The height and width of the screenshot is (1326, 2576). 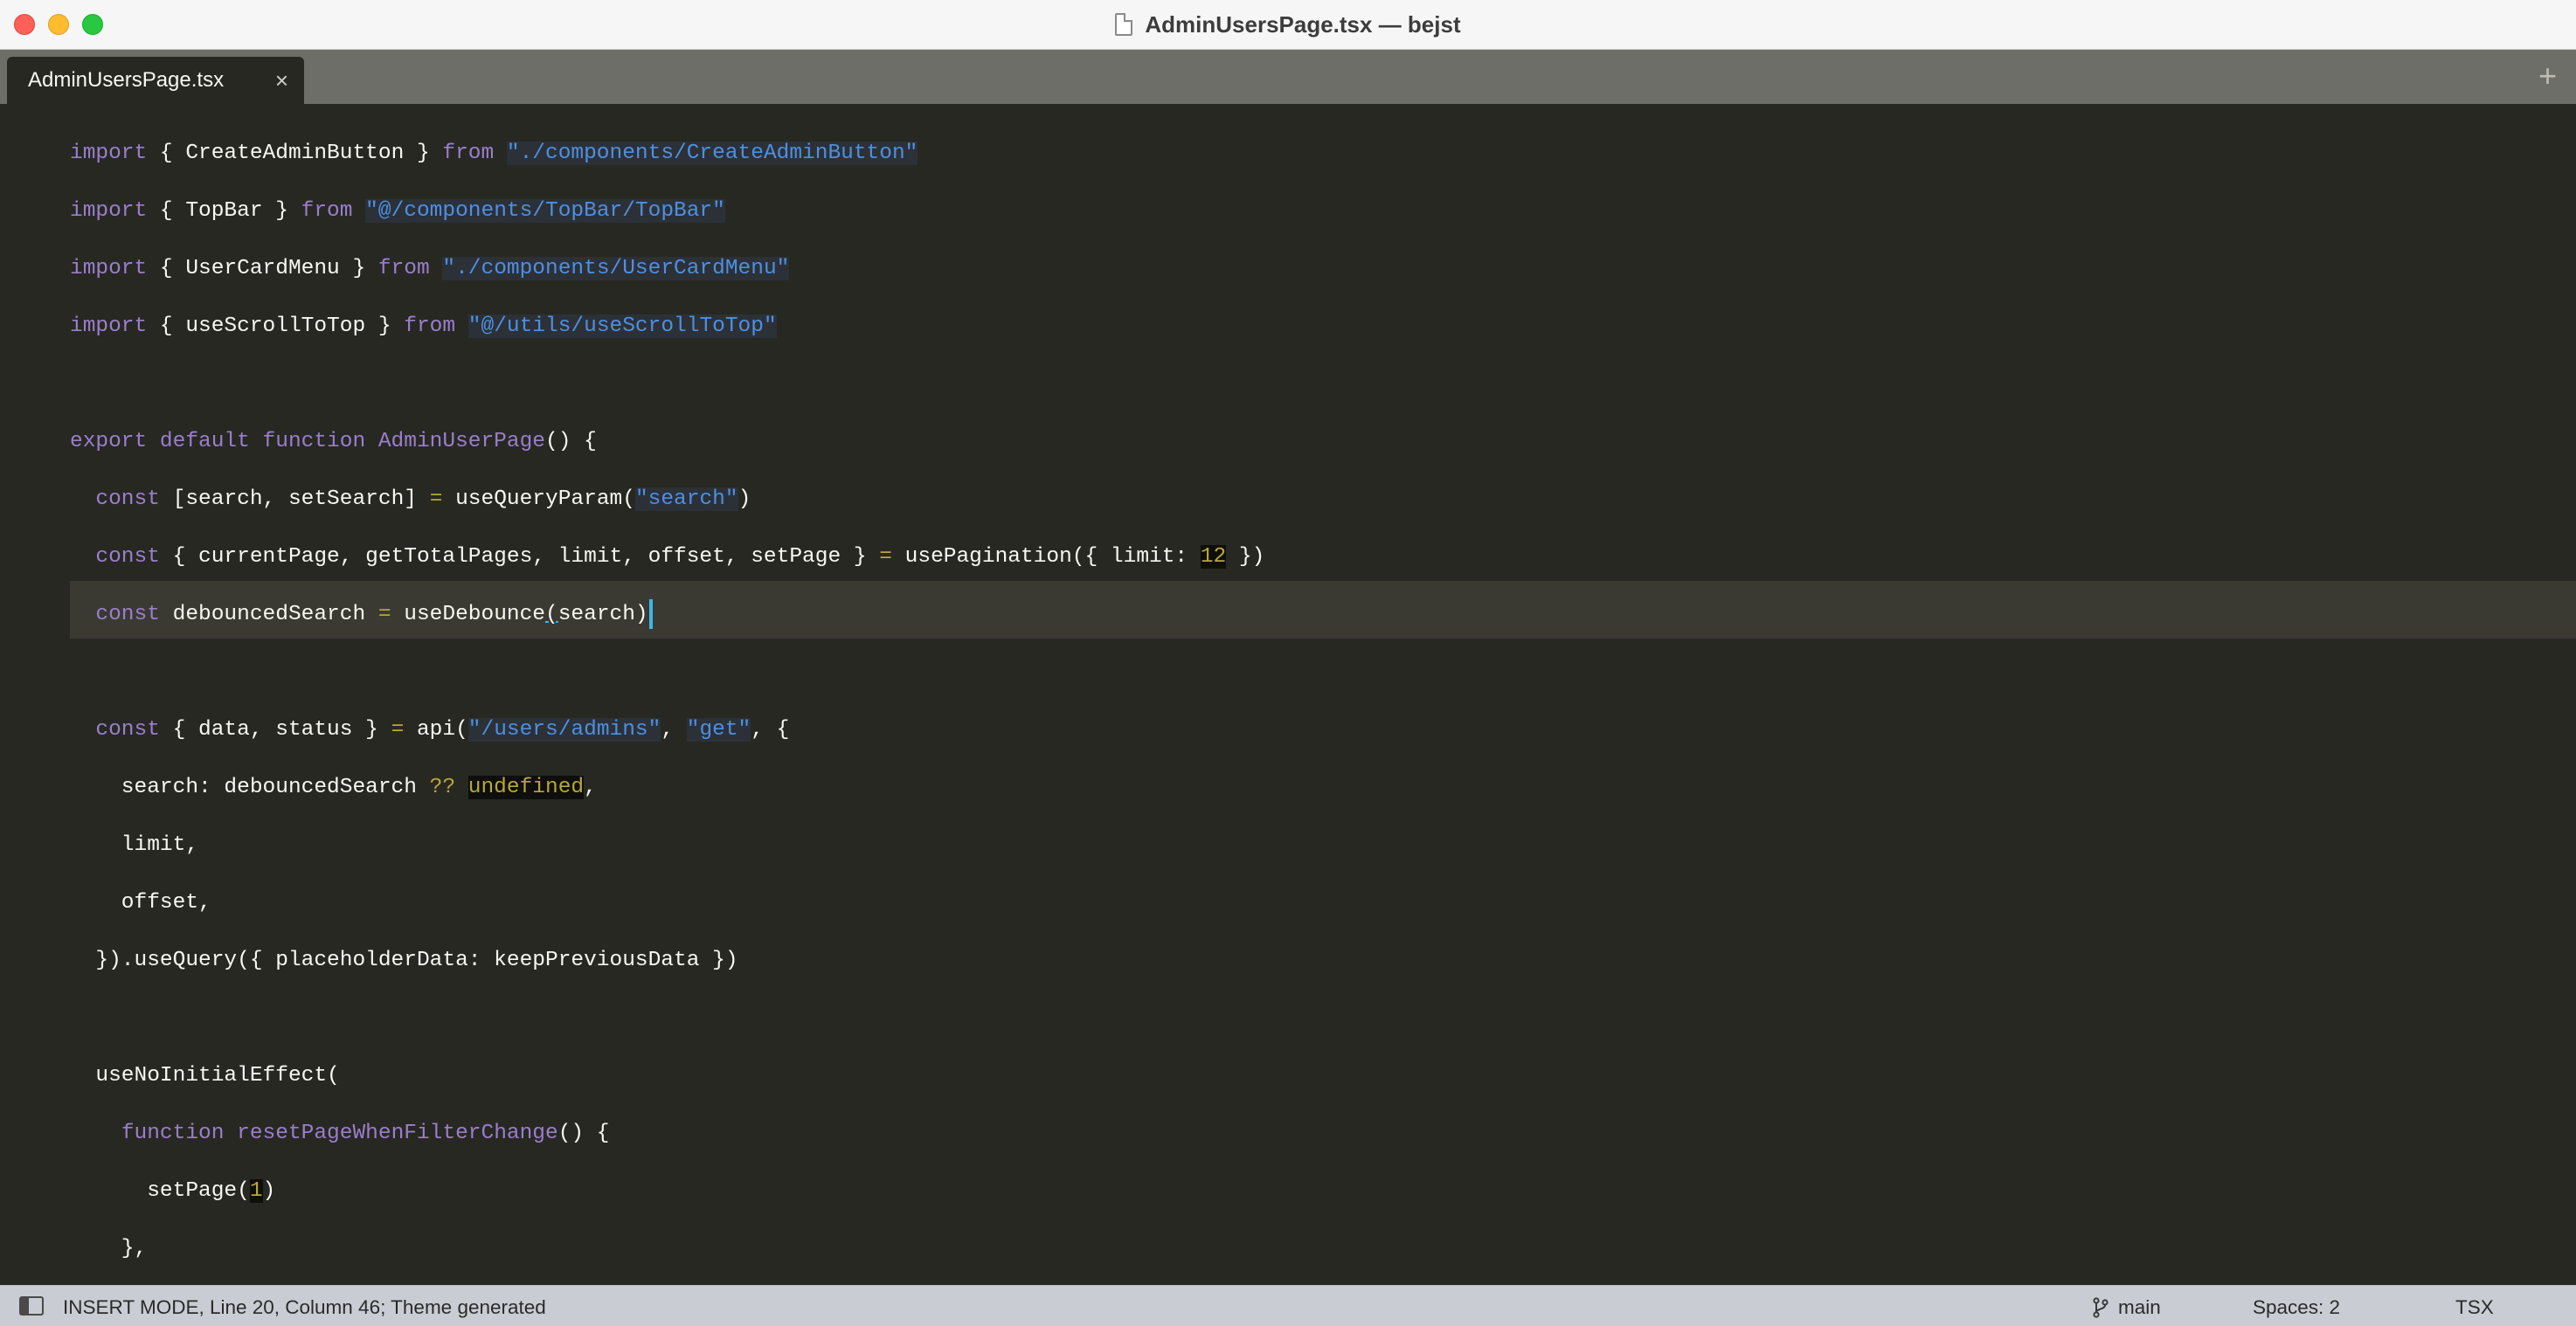 What do you see at coordinates (622, 326) in the screenshot?
I see `token: "@/utils/useScrollToTop"` at bounding box center [622, 326].